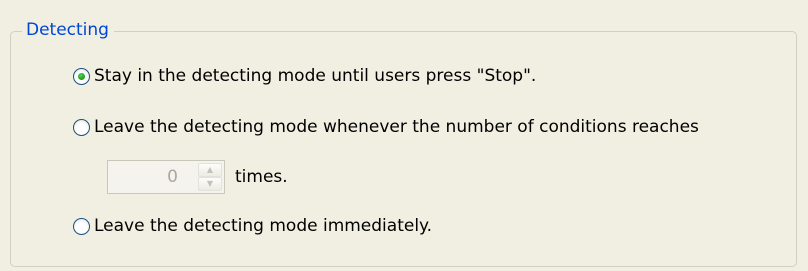 This screenshot has width=808, height=271. What do you see at coordinates (263, 226) in the screenshot?
I see `radio-label: Leave the detecting mode immediately.` at bounding box center [263, 226].